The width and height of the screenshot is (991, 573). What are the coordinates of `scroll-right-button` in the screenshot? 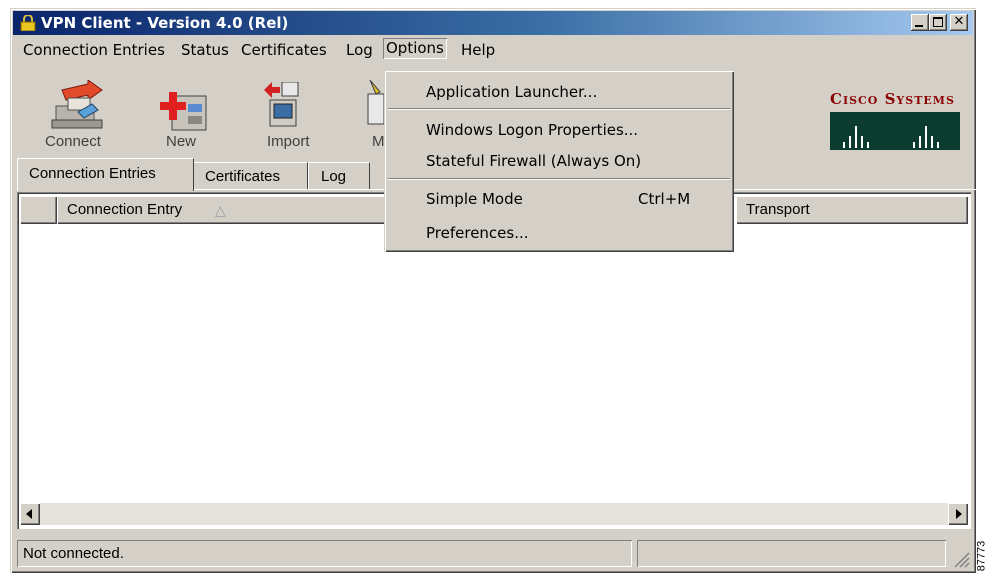 It's located at (958, 514).